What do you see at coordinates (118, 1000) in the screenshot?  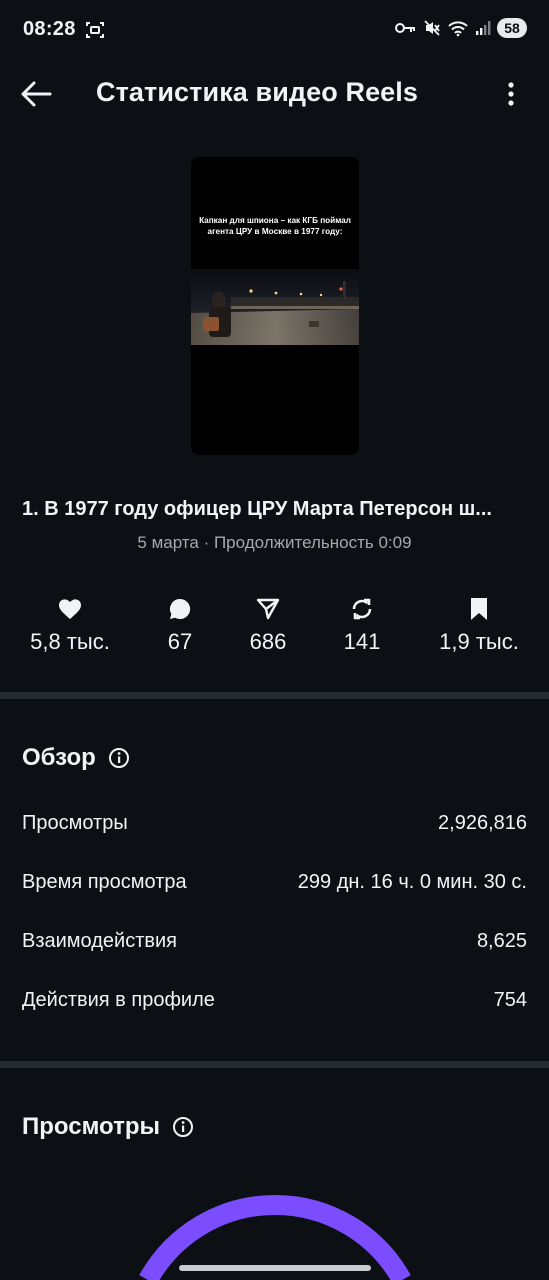 I see `row-label: Действия в профиле` at bounding box center [118, 1000].